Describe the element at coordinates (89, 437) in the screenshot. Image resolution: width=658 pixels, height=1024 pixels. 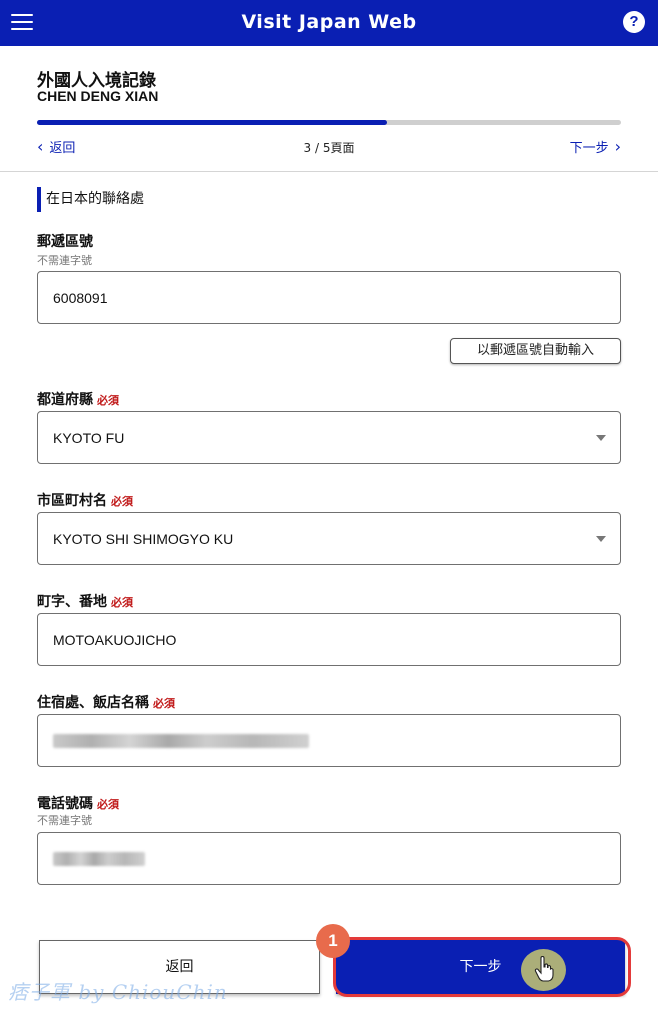
I see `prefecture-value: KYOTO FU` at that location.